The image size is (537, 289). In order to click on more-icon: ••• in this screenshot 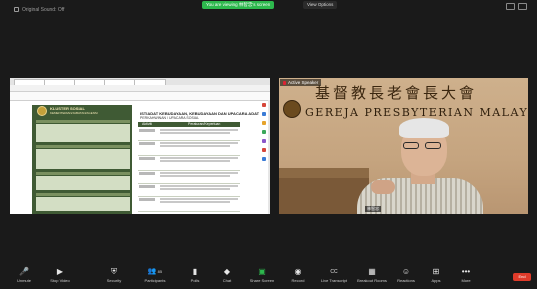, I will do `click(466, 271)`.